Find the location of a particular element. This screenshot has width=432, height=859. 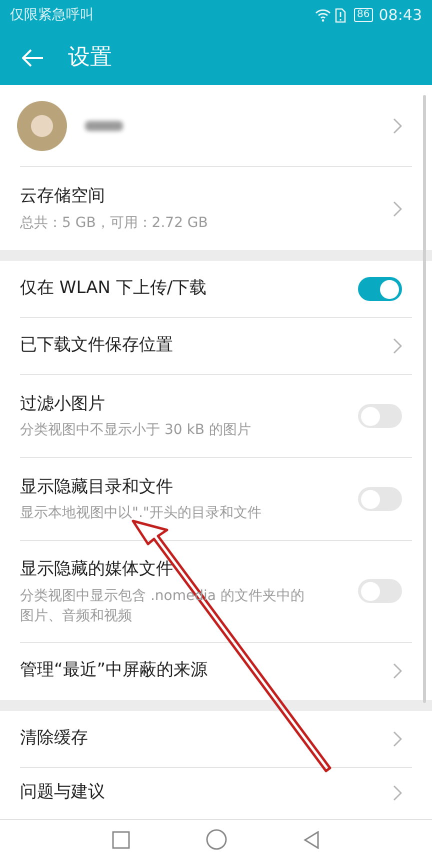

sim-alert-icon is located at coordinates (340, 15).